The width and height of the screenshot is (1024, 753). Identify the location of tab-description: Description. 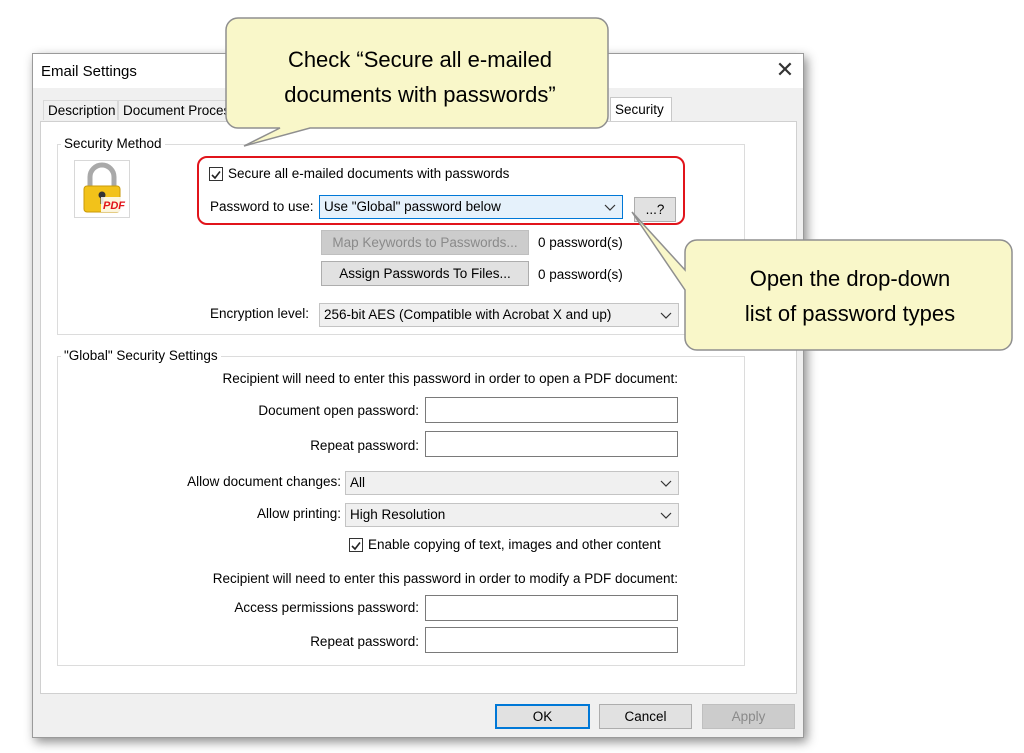
(80, 110).